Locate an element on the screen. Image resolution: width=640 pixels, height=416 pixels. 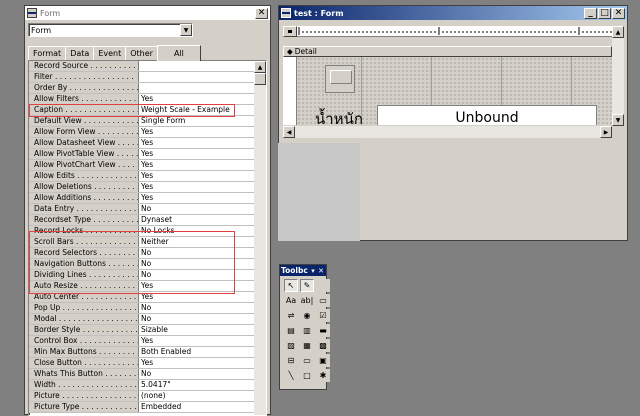
property-row: Data Entry . . . . . . . . . . . . . . No is located at coordinates (142, 209).